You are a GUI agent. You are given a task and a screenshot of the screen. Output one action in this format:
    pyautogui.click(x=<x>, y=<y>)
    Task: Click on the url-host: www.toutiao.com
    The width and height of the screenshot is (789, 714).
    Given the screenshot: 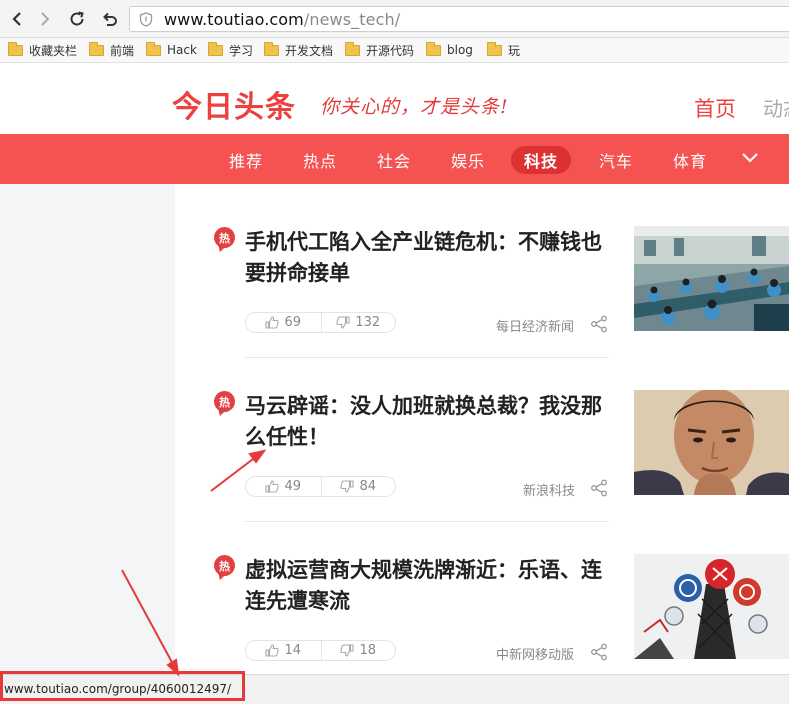 What is the action you would take?
    pyautogui.click(x=234, y=19)
    